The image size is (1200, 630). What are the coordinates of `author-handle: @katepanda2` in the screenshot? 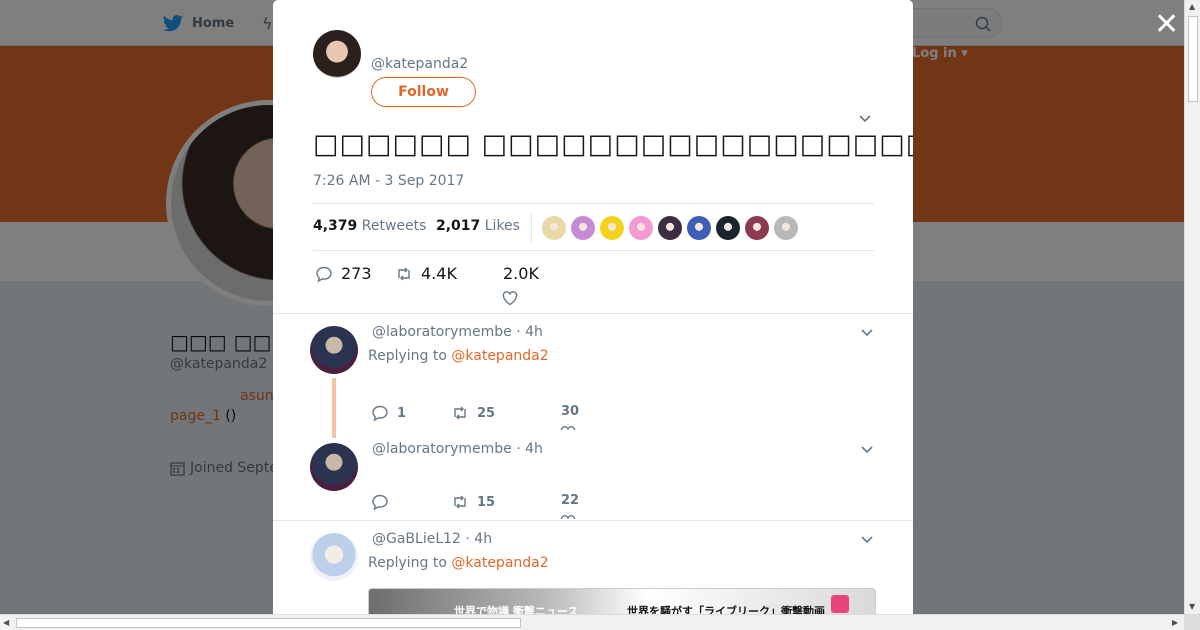 It's located at (419, 64).